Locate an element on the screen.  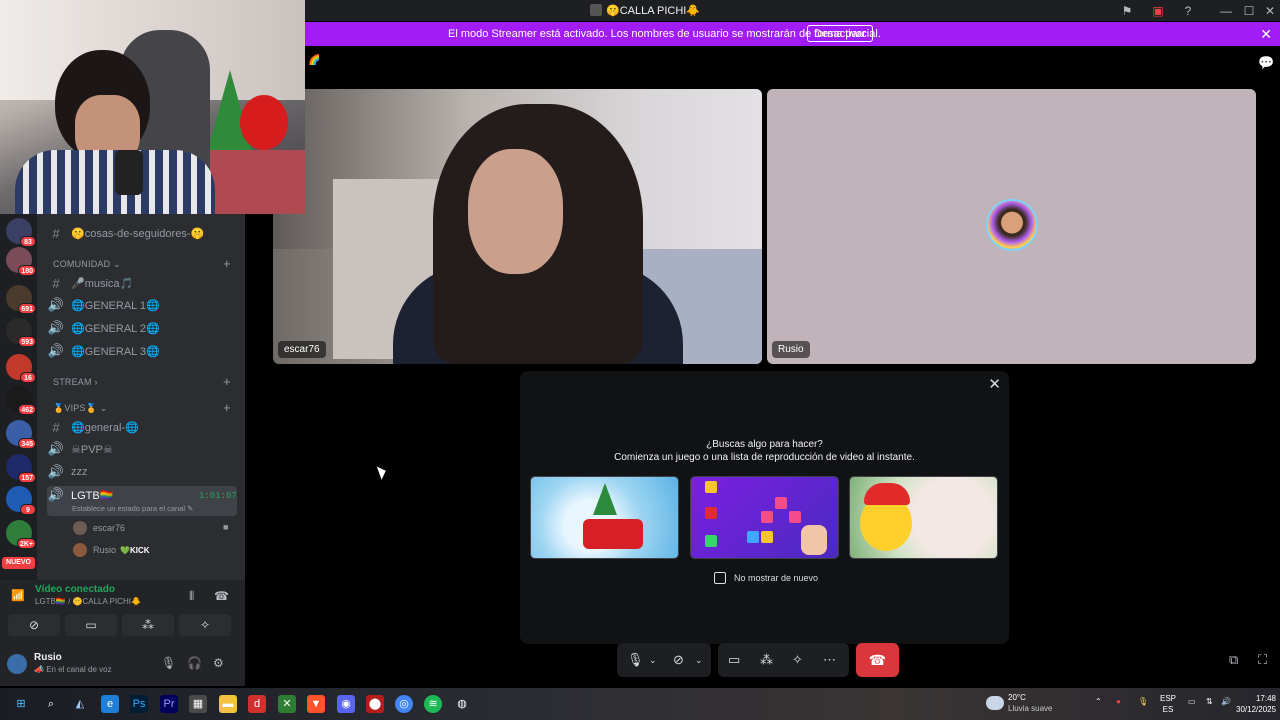
set-channel-status: Establece un estado para el canal ✎ is located at coordinates (132, 508).